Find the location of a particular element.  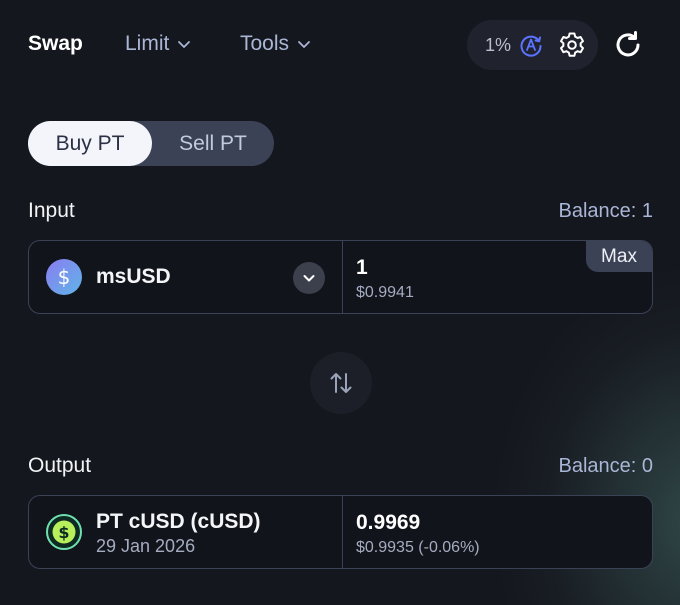

input-token-box: $ msUSD 1 $0.9941 Max is located at coordinates (340, 277).